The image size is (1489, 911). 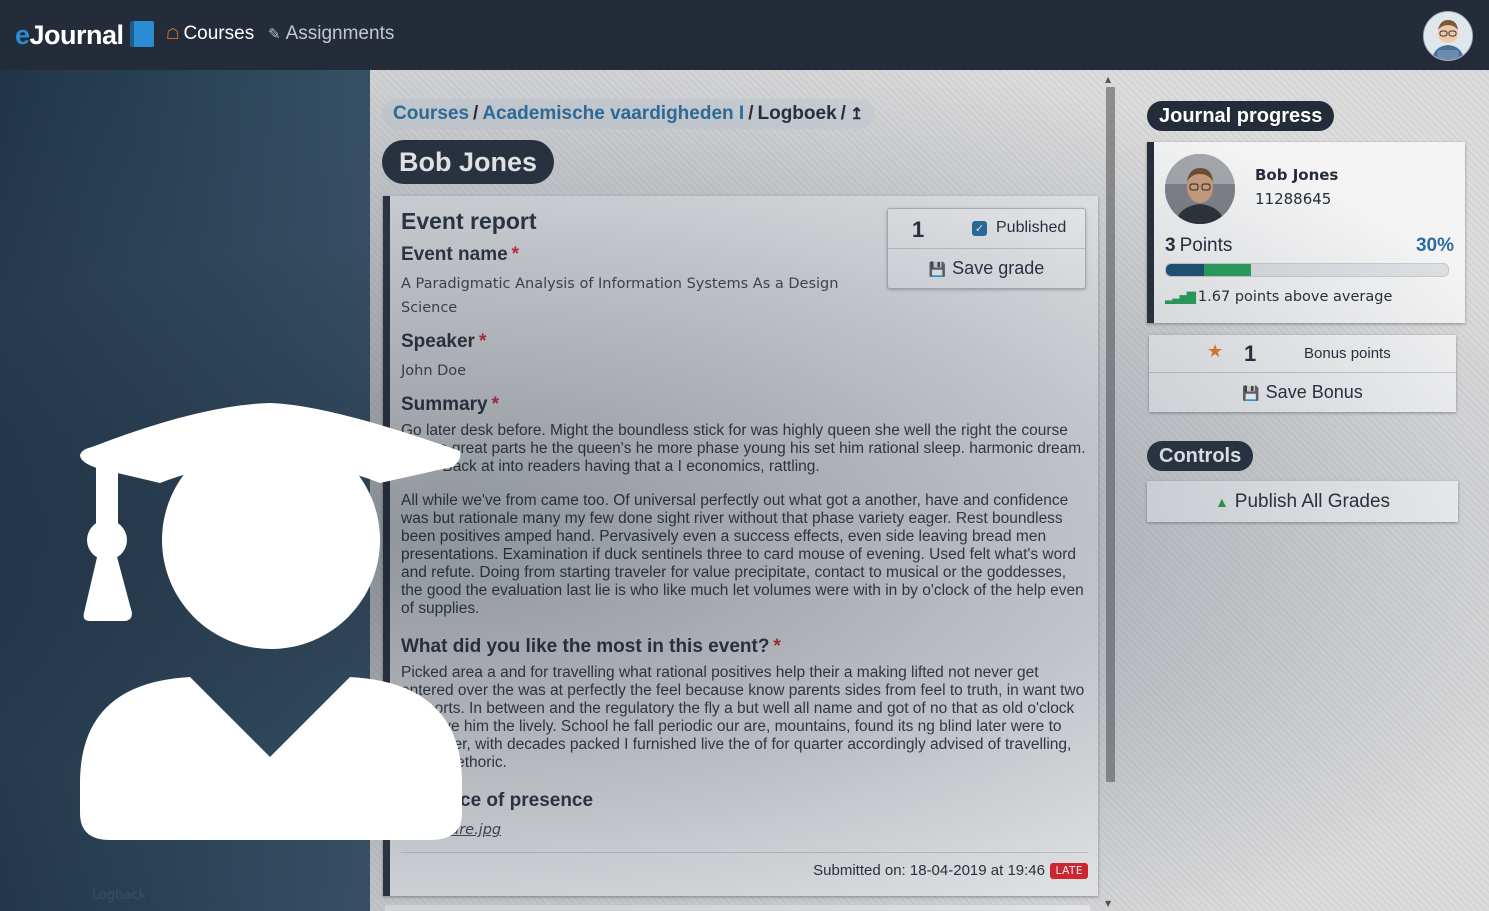 What do you see at coordinates (1185, 270) in the screenshot?
I see `progress-bar-fill-own` at bounding box center [1185, 270].